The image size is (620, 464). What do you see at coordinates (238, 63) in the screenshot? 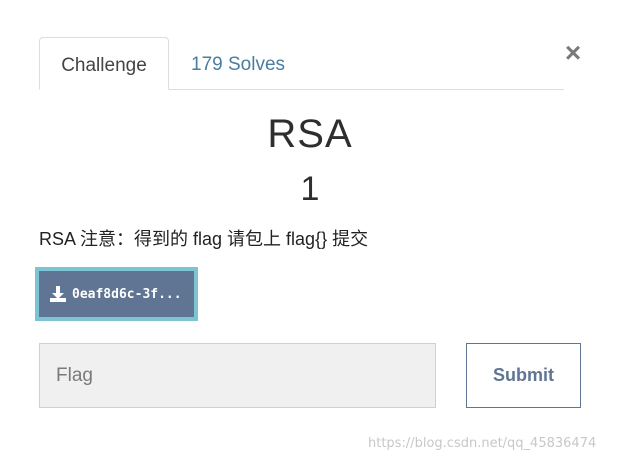
I see `tab-solves: 179 Solves` at bounding box center [238, 63].